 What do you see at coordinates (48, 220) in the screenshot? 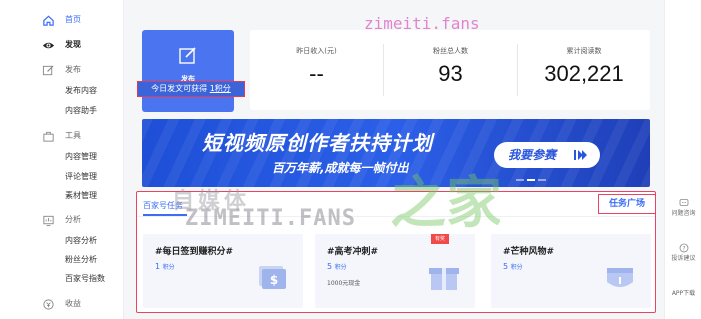
I see `chart-icon` at bounding box center [48, 220].